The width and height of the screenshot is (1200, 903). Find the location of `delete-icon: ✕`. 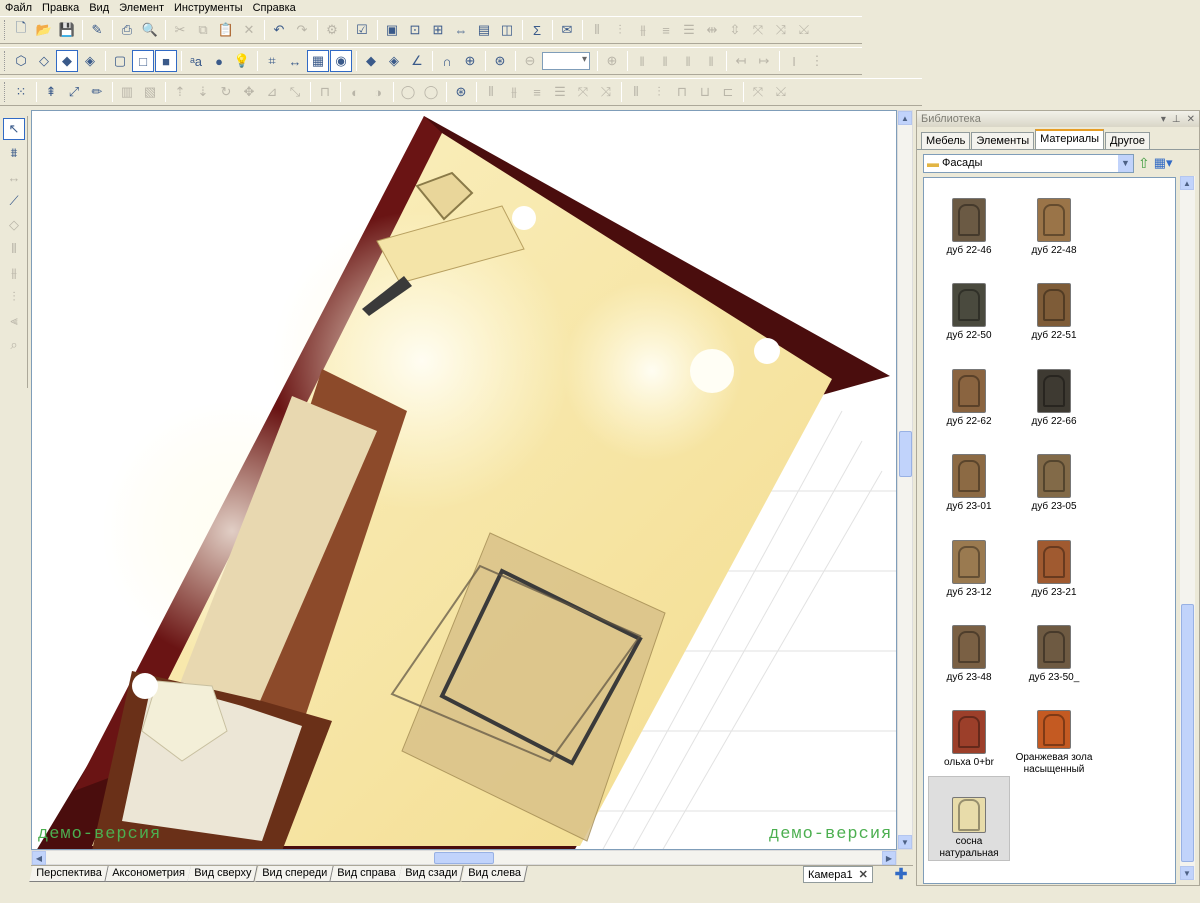

delete-icon: ✕ is located at coordinates (249, 30).